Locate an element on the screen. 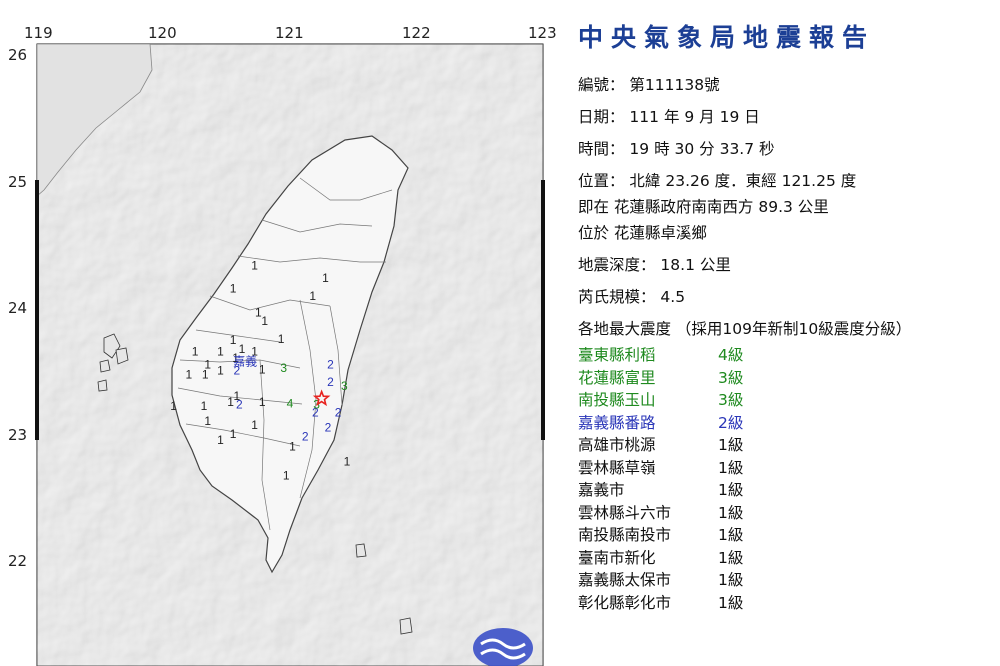 This screenshot has width=1000, height=666. station-name: 臺南市新化 is located at coordinates (617, 557).